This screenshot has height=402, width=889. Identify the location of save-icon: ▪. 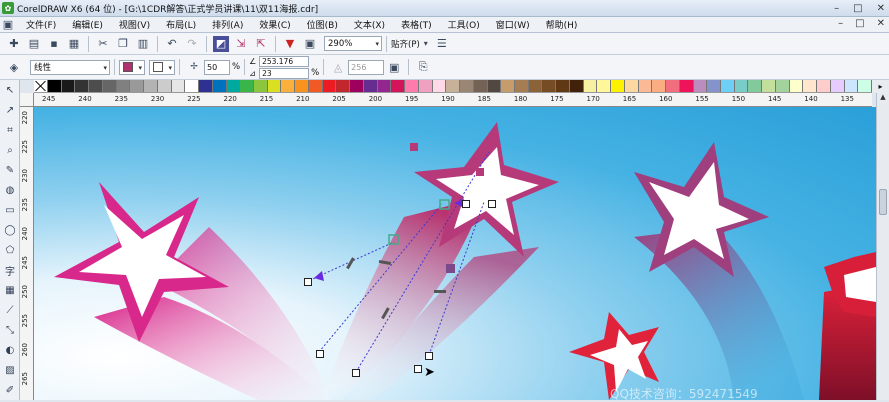
(54, 44).